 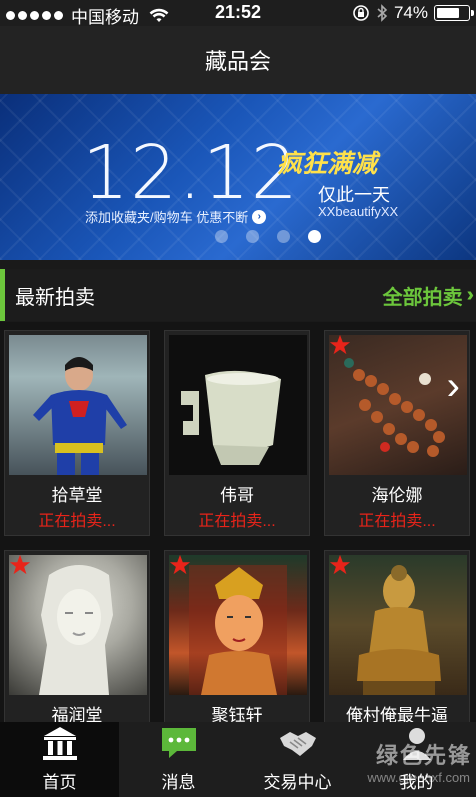 What do you see at coordinates (59, 743) in the screenshot?
I see `museum-icon` at bounding box center [59, 743].